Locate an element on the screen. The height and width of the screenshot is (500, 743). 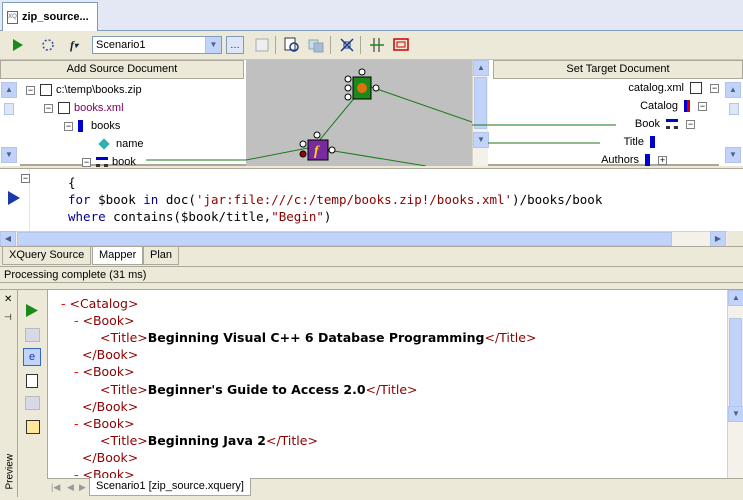
preview-tab: Scenario1 [zip_source.xquery] is located at coordinates (170, 487).